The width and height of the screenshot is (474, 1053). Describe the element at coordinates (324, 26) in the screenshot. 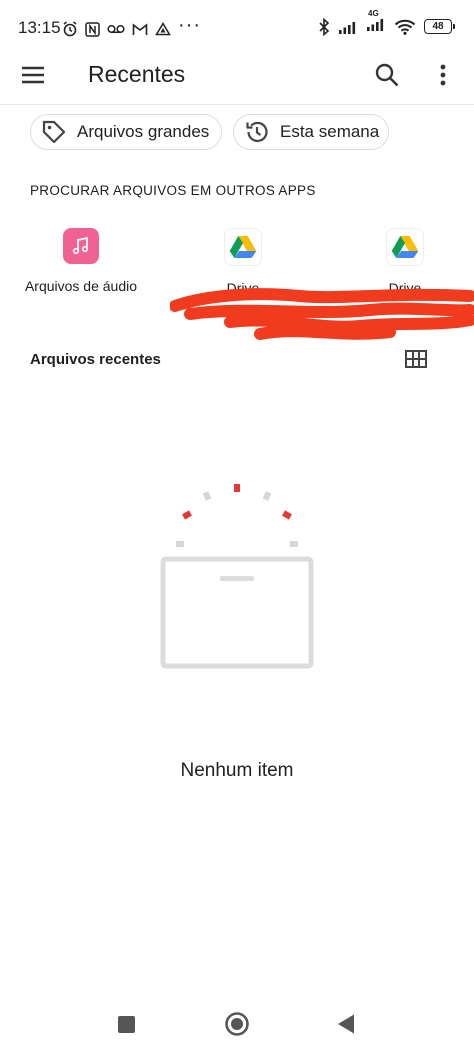

I see `bluetooth-icon` at that location.